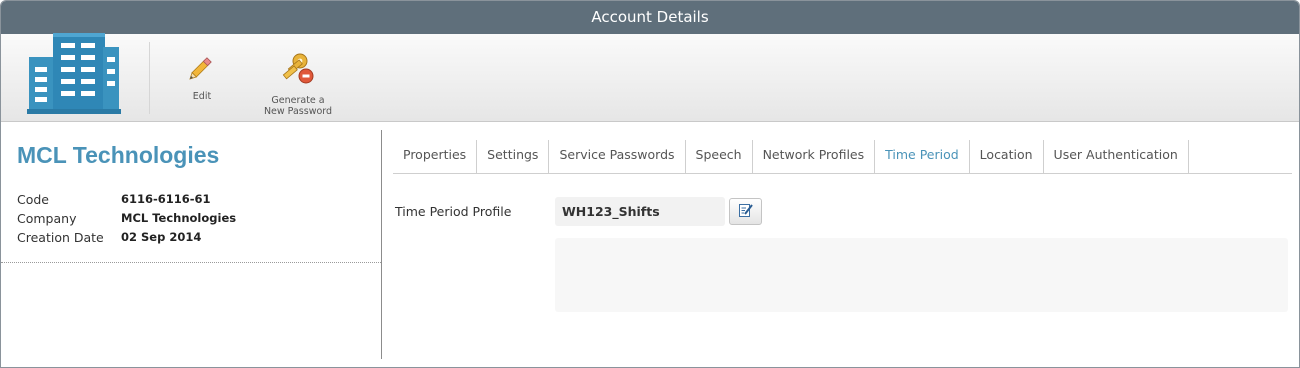  What do you see at coordinates (814, 156) in the screenshot?
I see `tab-network-profiles: Network Profiles` at bounding box center [814, 156].